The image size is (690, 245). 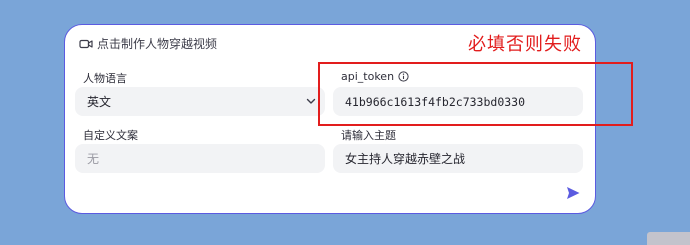 What do you see at coordinates (525, 44) in the screenshot?
I see `annotation-text: 必填否则失败` at bounding box center [525, 44].